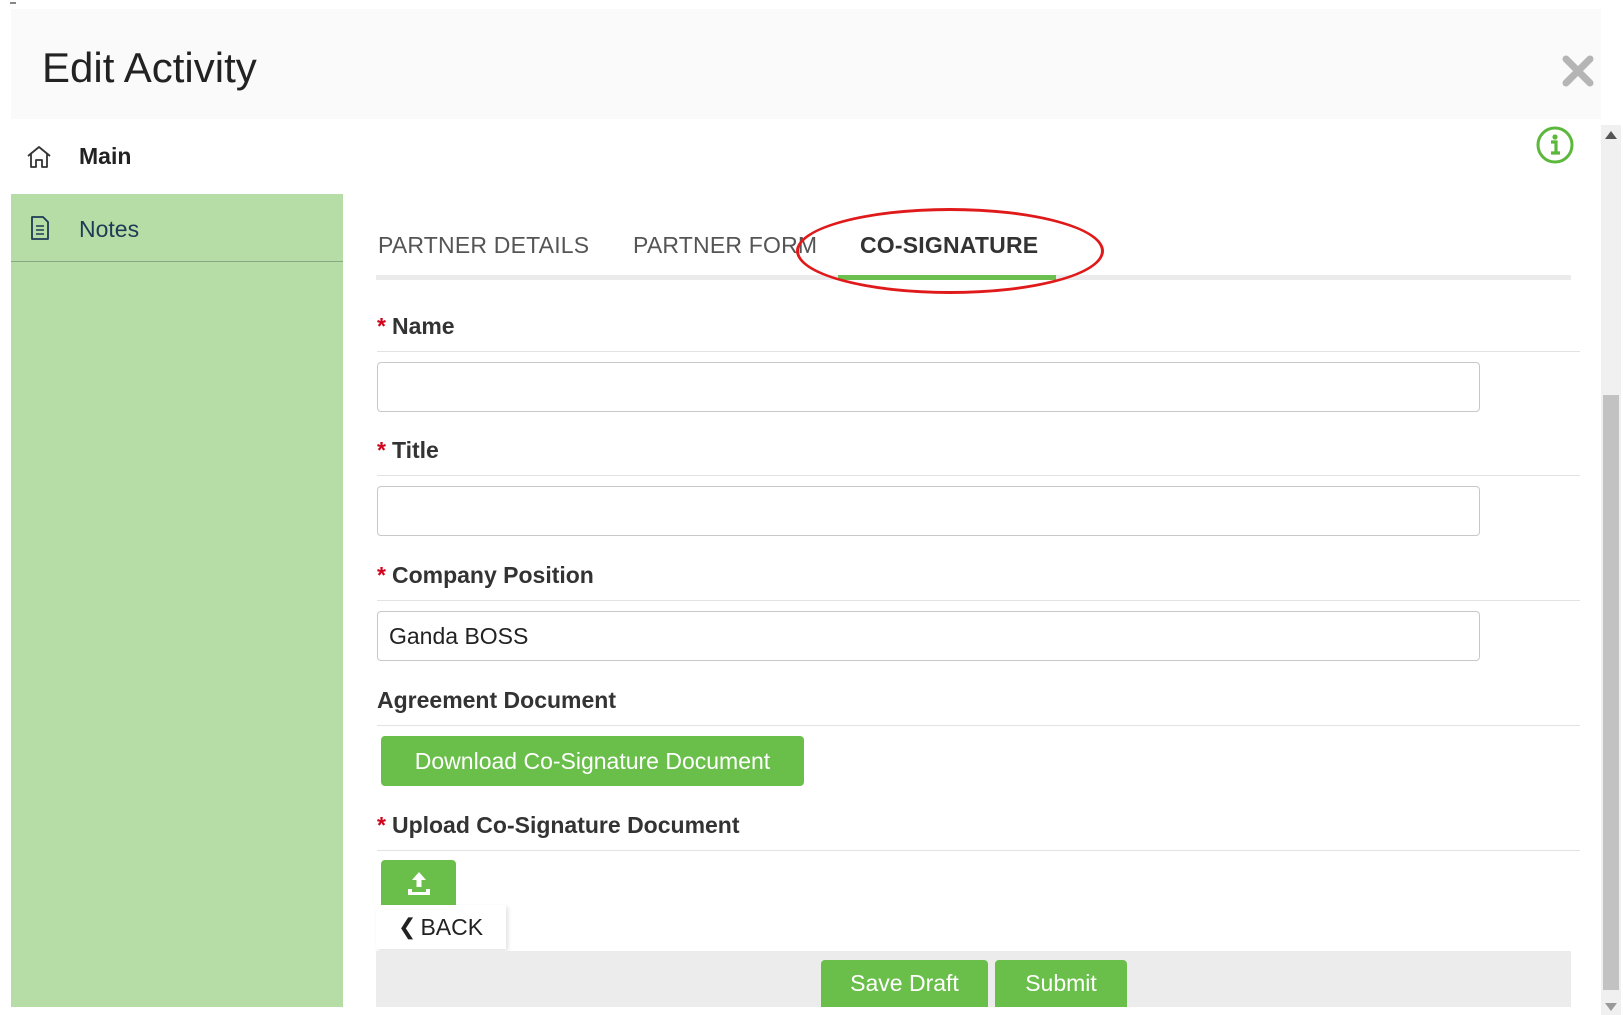  What do you see at coordinates (806, 64) in the screenshot?
I see `dialog-header: Edit Activity` at bounding box center [806, 64].